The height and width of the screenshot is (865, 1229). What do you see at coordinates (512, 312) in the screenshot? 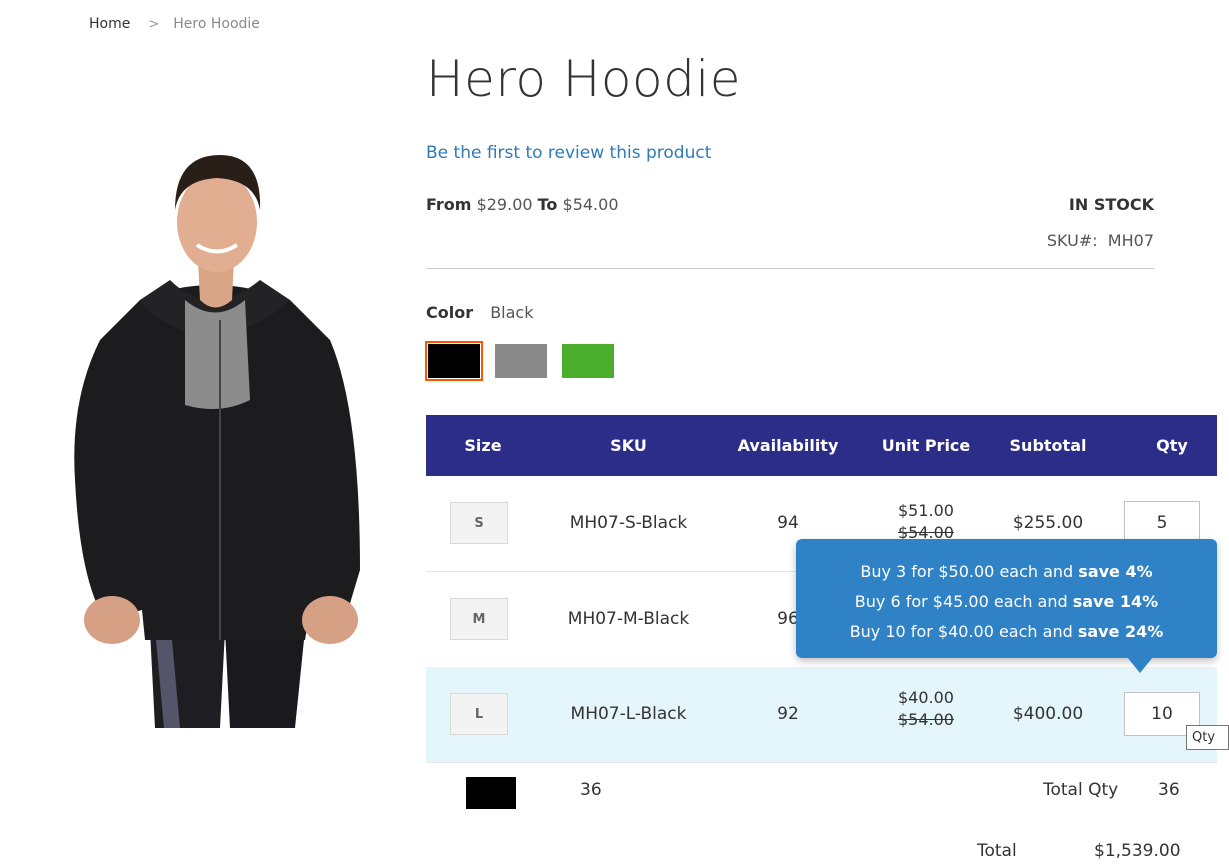
I see `color-selected-value: Black` at bounding box center [512, 312].